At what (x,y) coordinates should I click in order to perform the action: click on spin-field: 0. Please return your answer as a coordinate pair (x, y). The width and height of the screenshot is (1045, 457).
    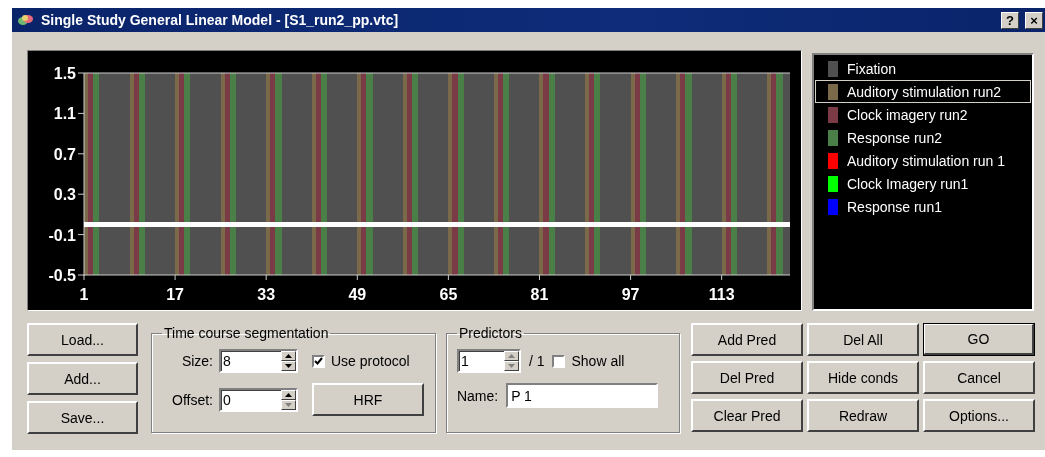
    Looking at the image, I should click on (251, 399).